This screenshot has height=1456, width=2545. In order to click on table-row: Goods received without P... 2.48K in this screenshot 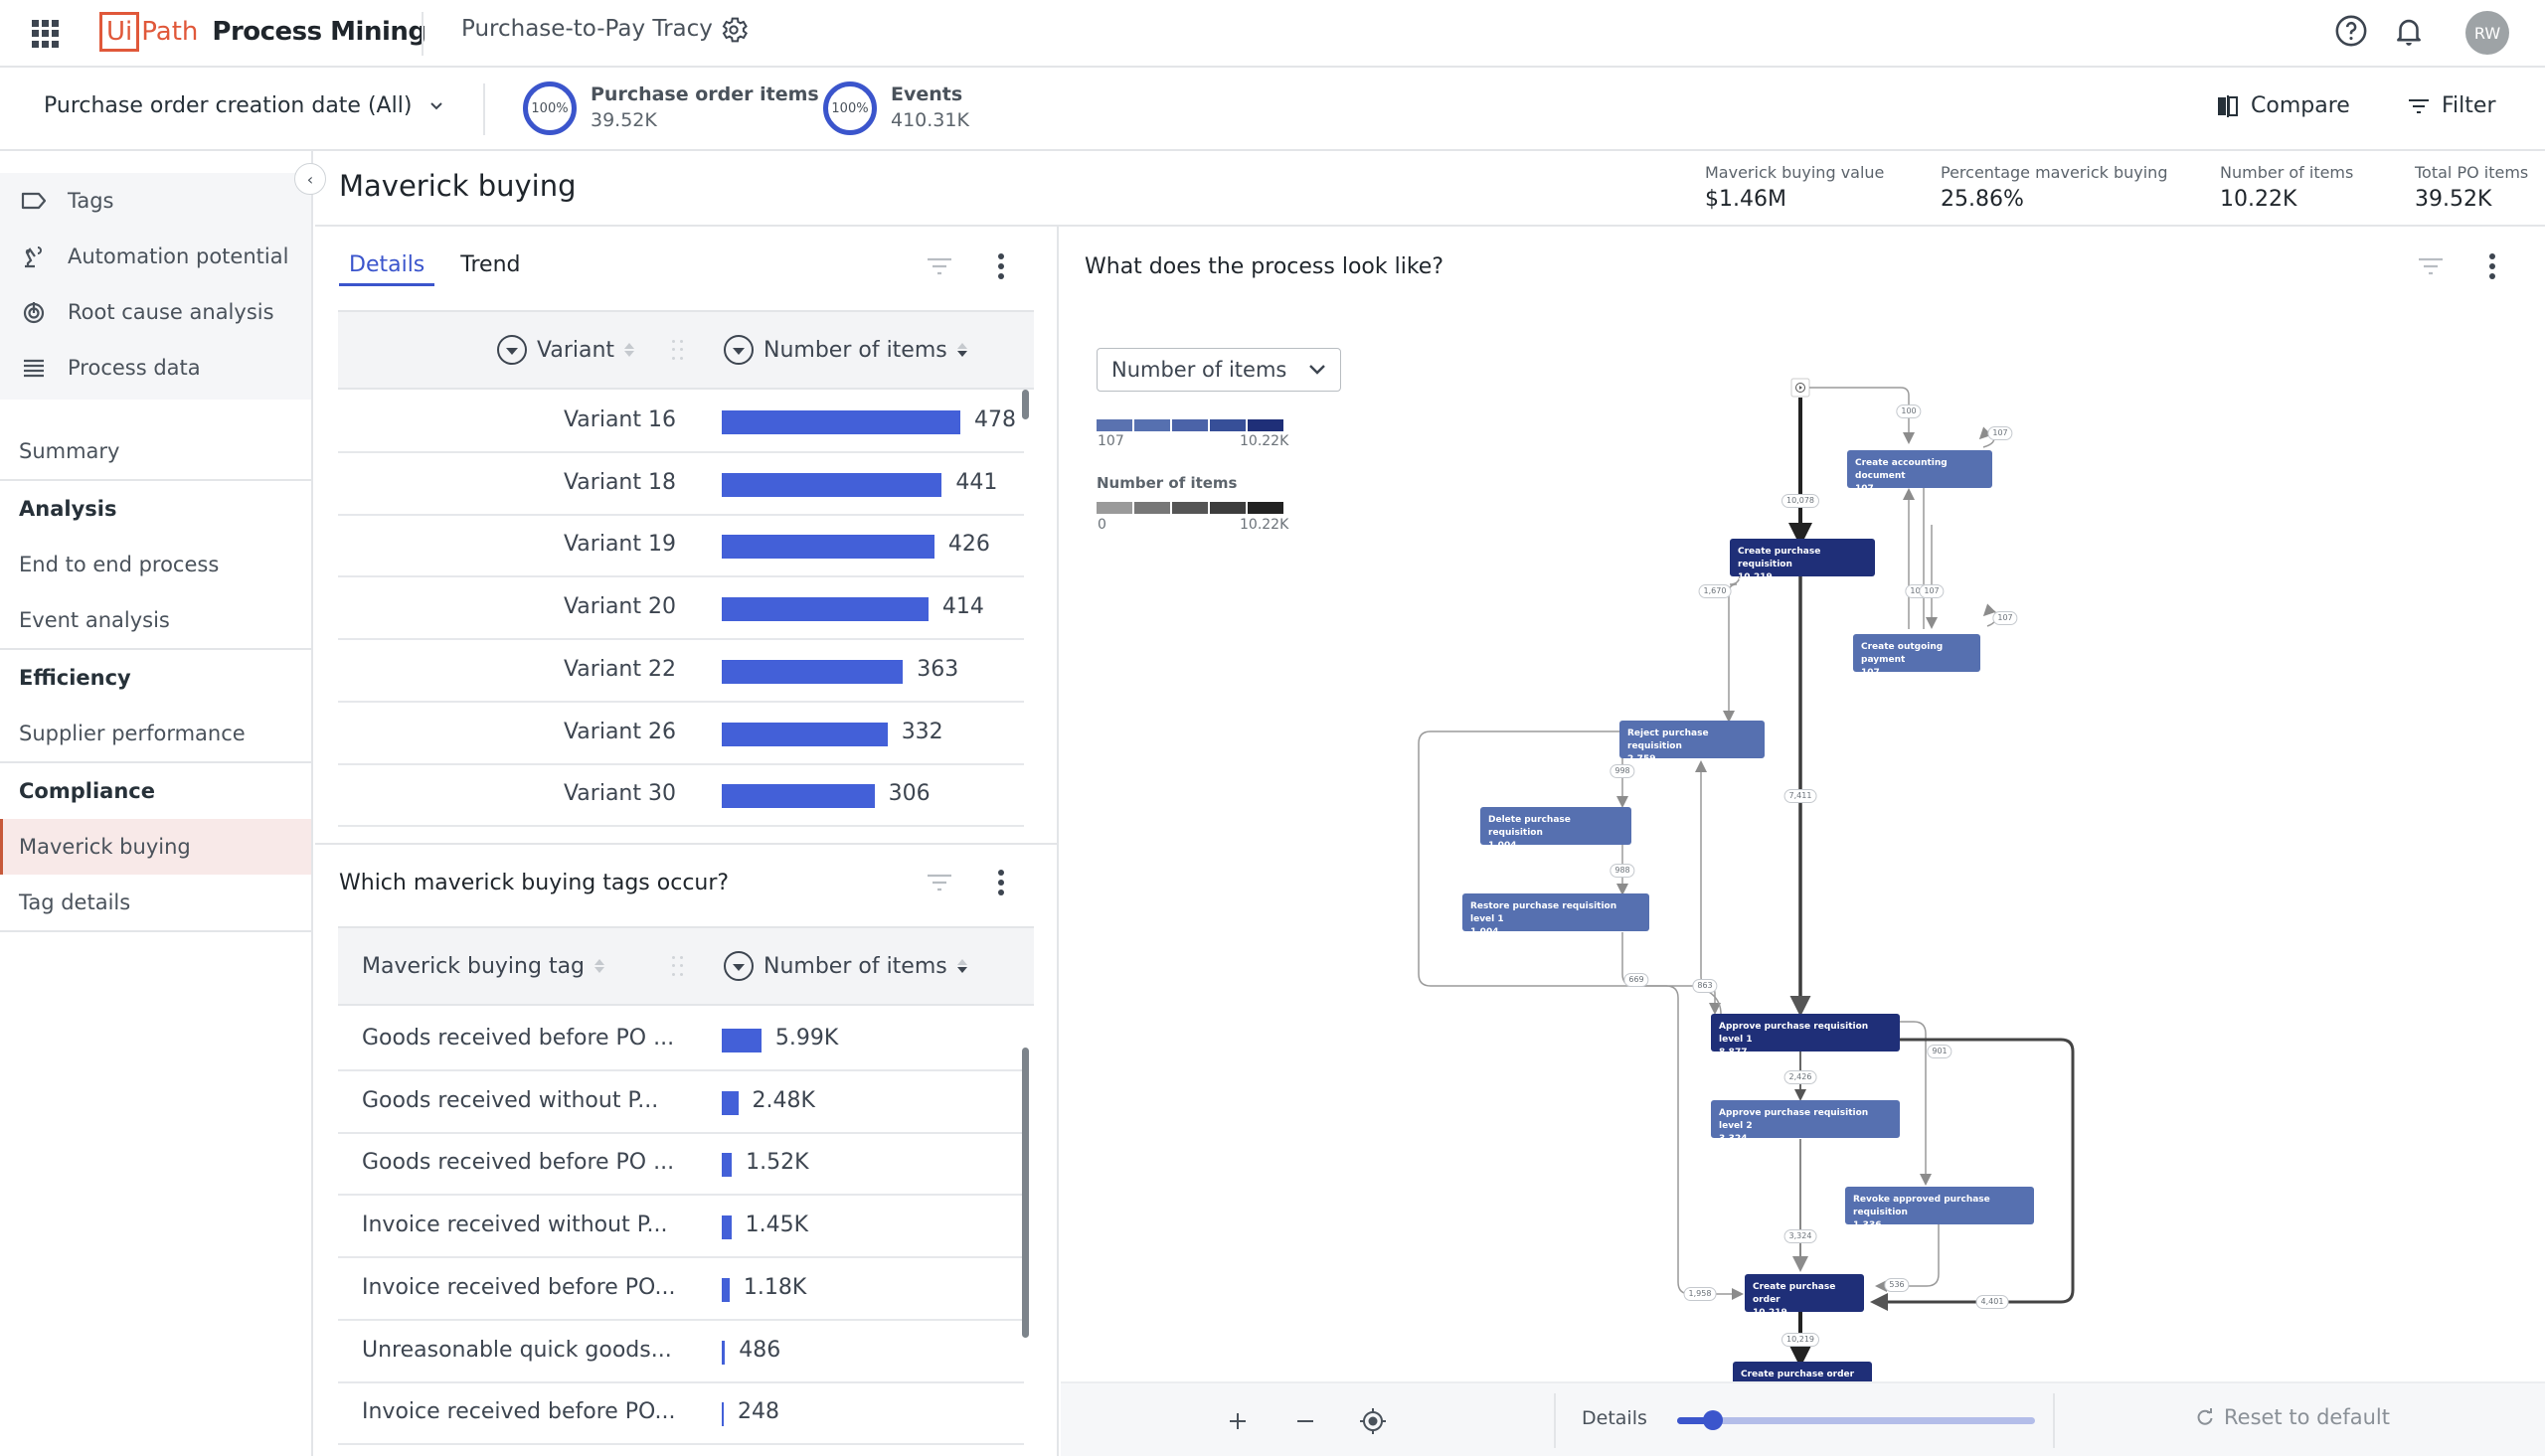, I will do `click(681, 1103)`.